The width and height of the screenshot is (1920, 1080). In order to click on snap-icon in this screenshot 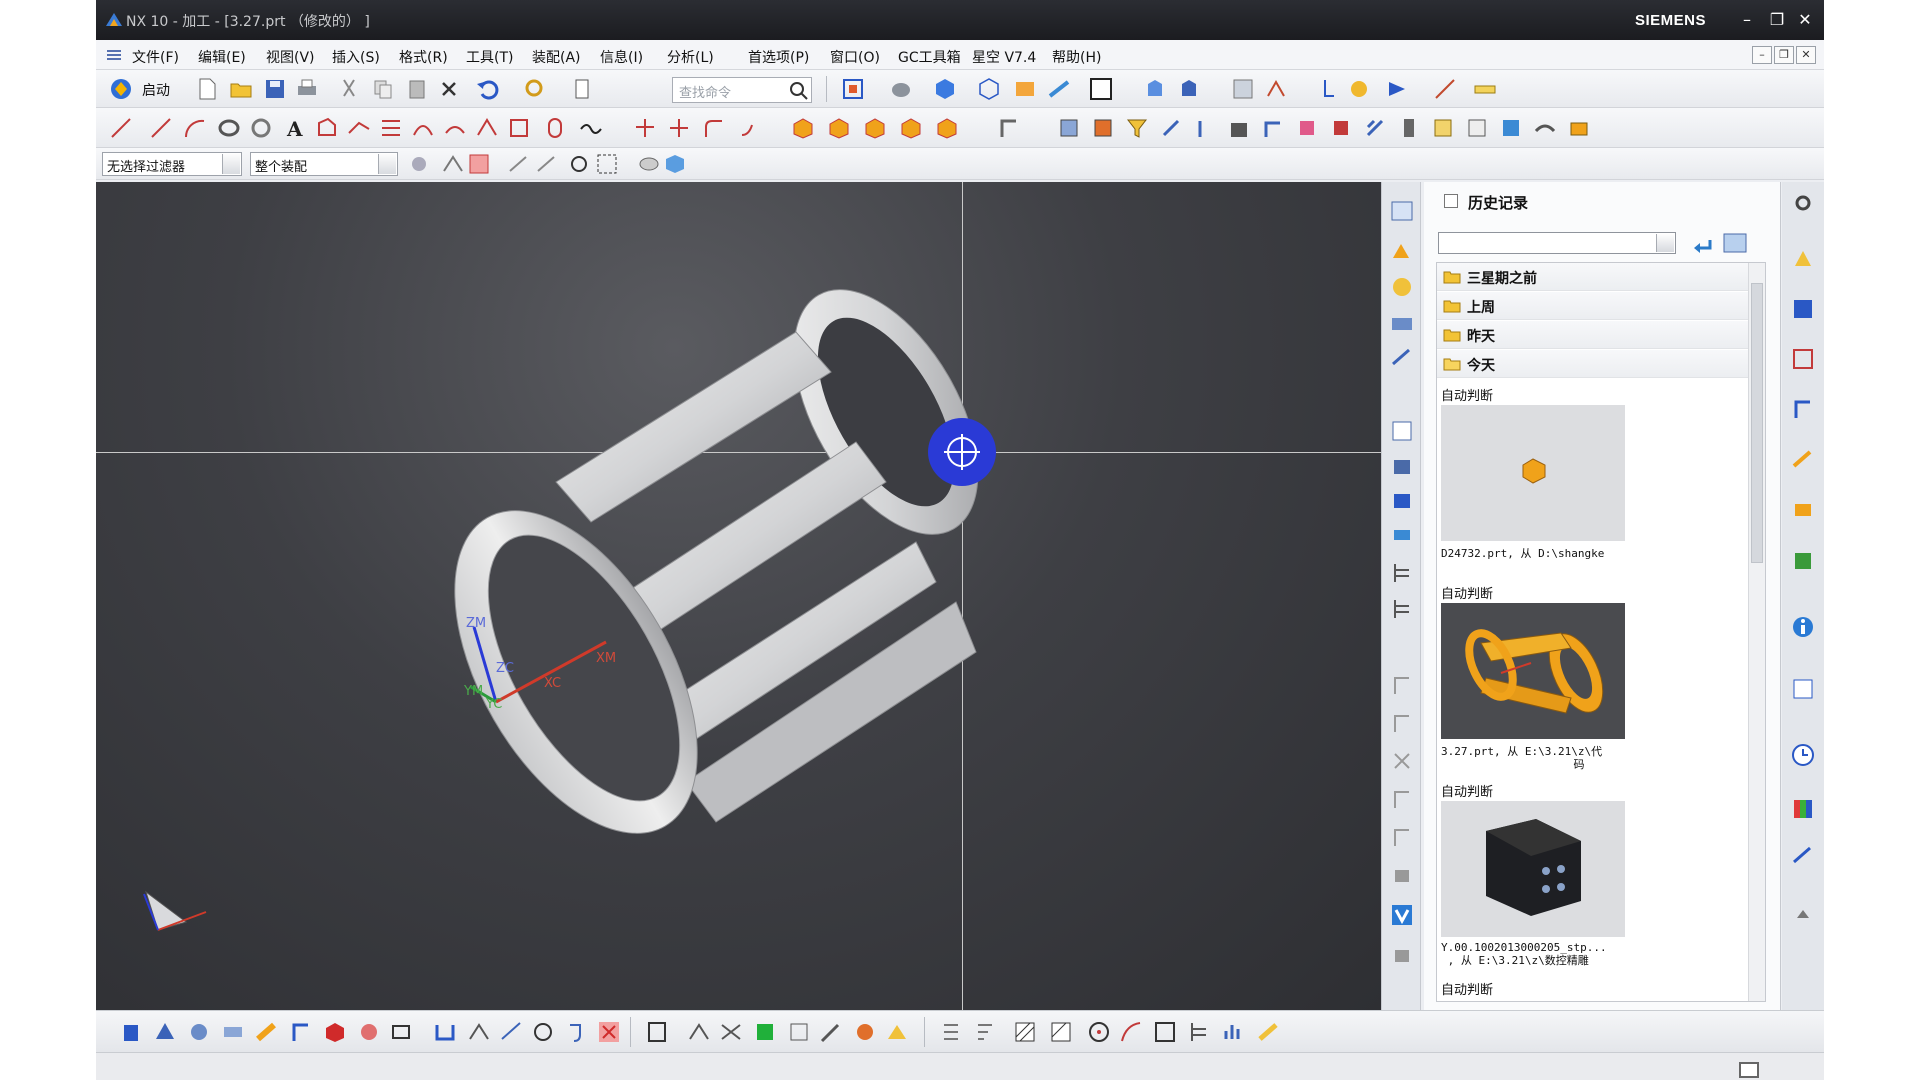, I will do `click(1277, 89)`.